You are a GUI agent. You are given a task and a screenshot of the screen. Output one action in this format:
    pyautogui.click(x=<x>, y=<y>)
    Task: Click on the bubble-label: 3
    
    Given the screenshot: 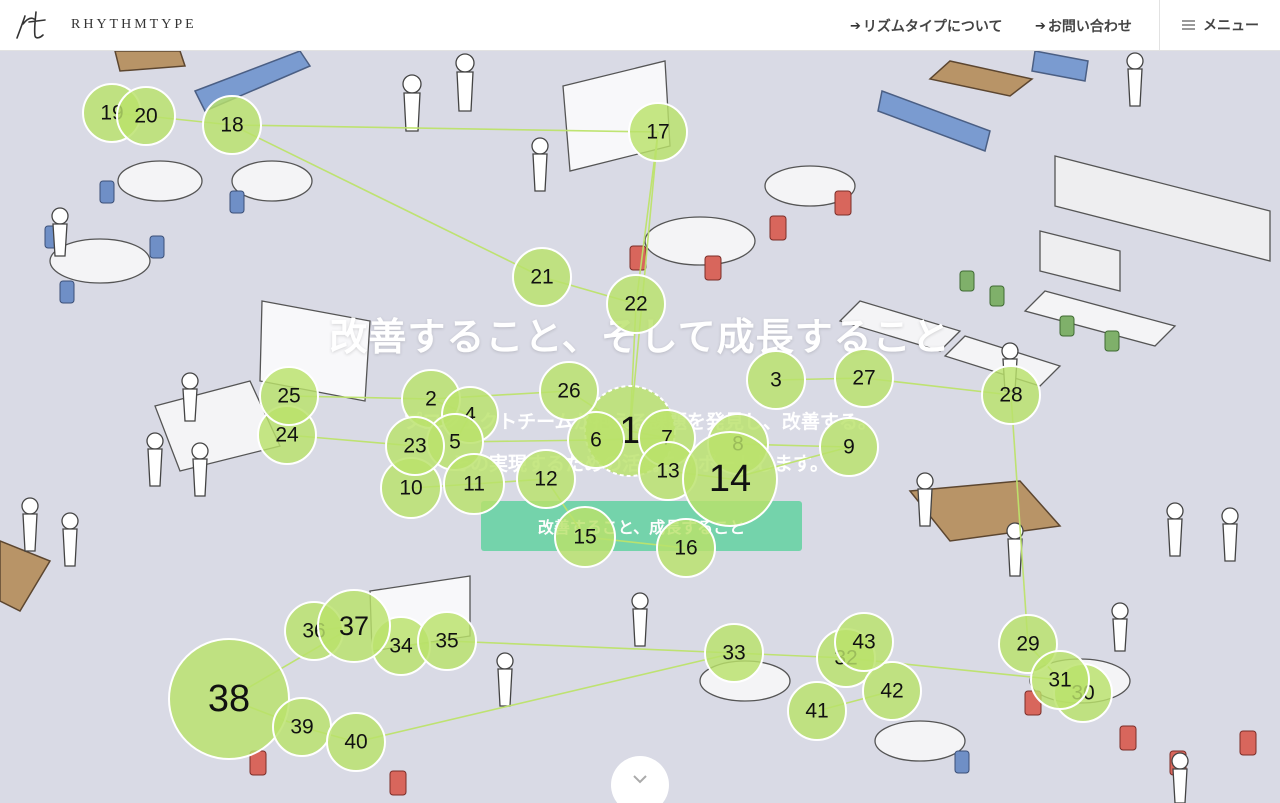 What is the action you would take?
    pyautogui.click(x=776, y=380)
    